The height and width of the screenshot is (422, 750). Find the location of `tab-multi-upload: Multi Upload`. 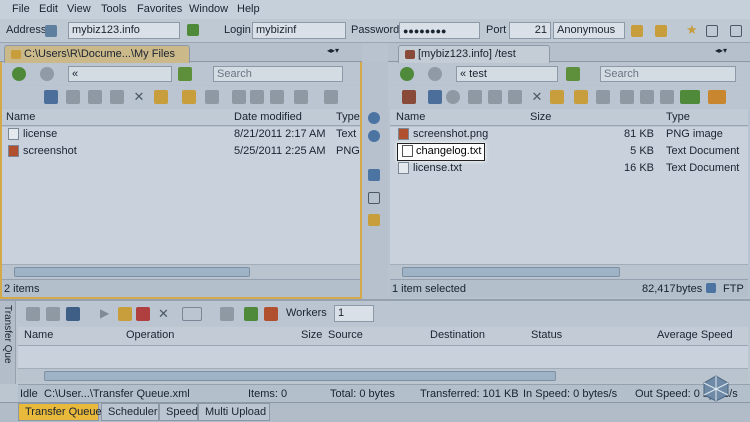

tab-multi-upload: Multi Upload is located at coordinates (234, 412).